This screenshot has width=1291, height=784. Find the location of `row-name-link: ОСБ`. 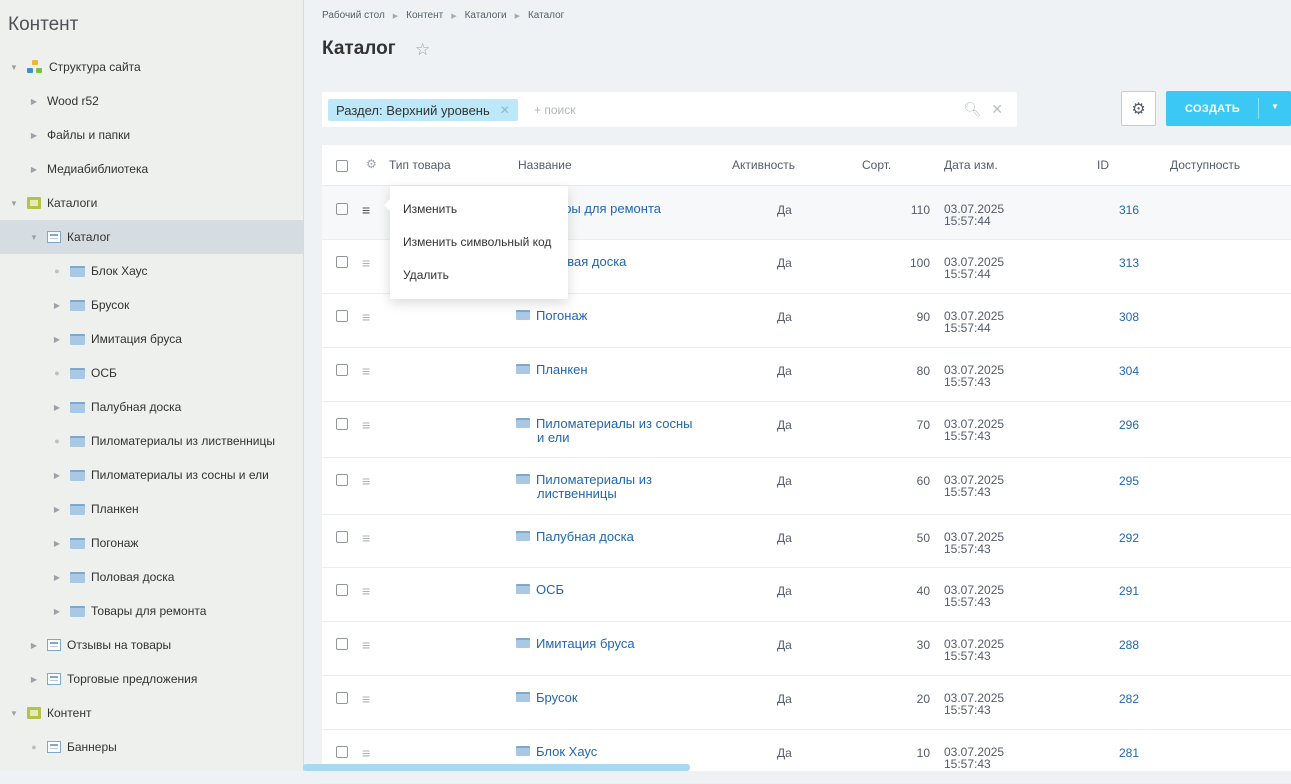

row-name-link: ОСБ is located at coordinates (540, 590).